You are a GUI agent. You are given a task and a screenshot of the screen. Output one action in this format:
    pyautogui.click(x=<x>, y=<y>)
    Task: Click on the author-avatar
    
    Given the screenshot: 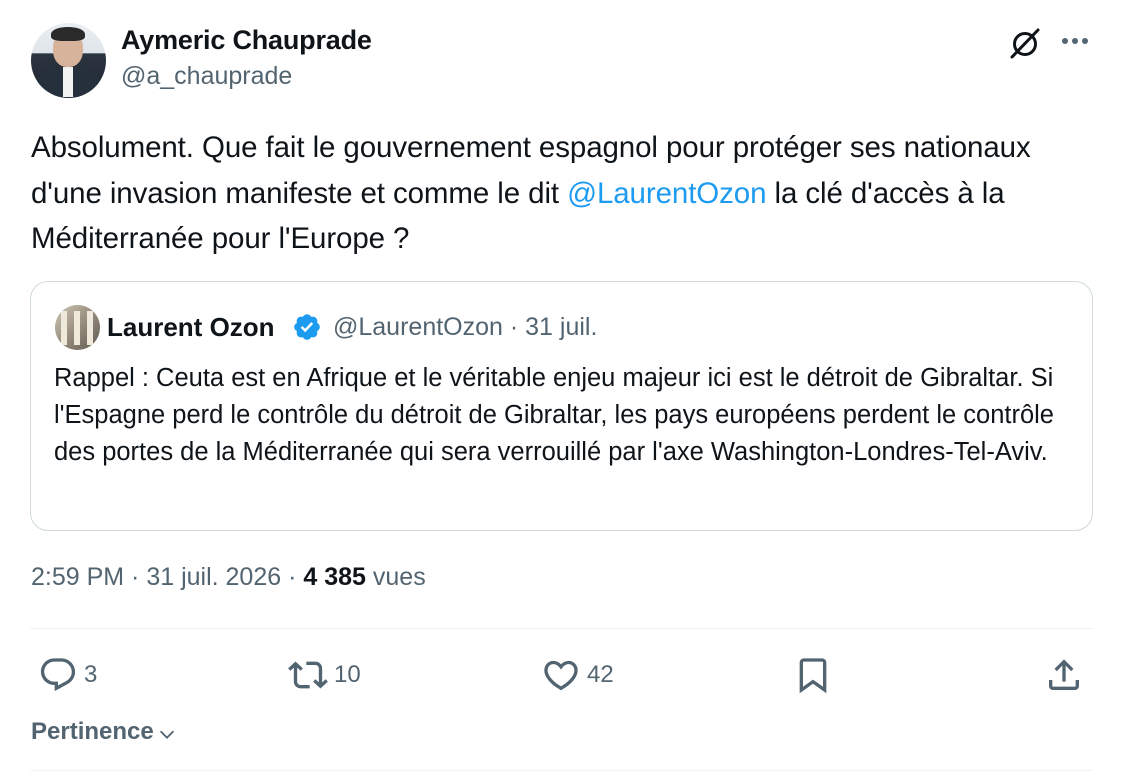 What is the action you would take?
    pyautogui.click(x=68, y=60)
    